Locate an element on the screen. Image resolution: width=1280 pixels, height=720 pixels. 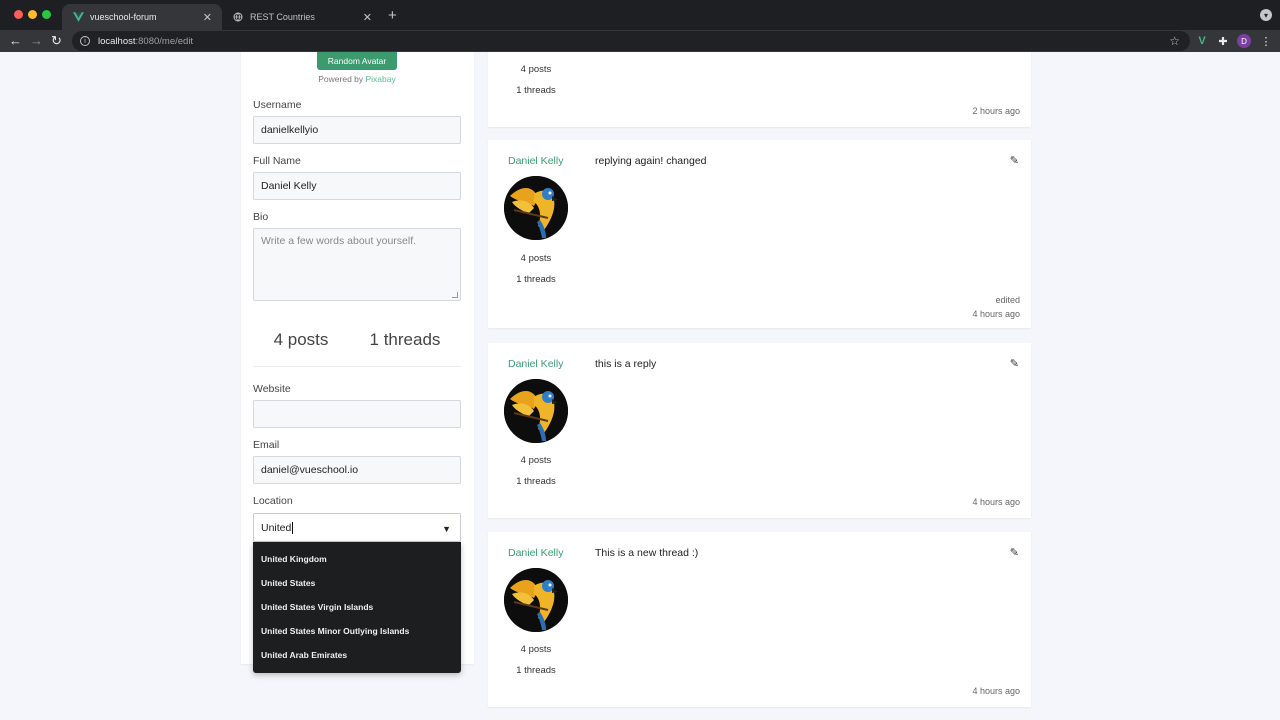
bio-textarea: Write a few words about yourself. is located at coordinates (357, 264).